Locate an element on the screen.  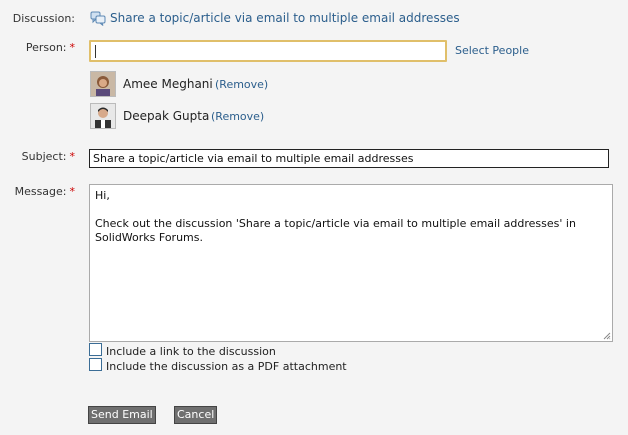
include-link-checkbox is located at coordinates (95, 349).